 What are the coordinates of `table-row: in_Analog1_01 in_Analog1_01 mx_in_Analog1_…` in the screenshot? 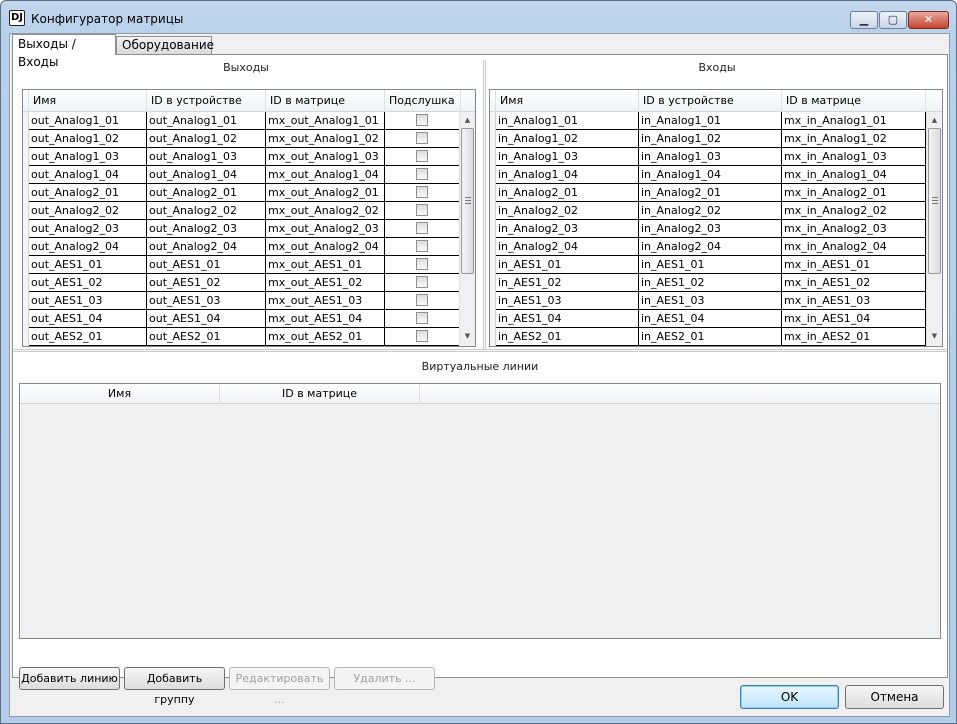 It's located at (711, 121).